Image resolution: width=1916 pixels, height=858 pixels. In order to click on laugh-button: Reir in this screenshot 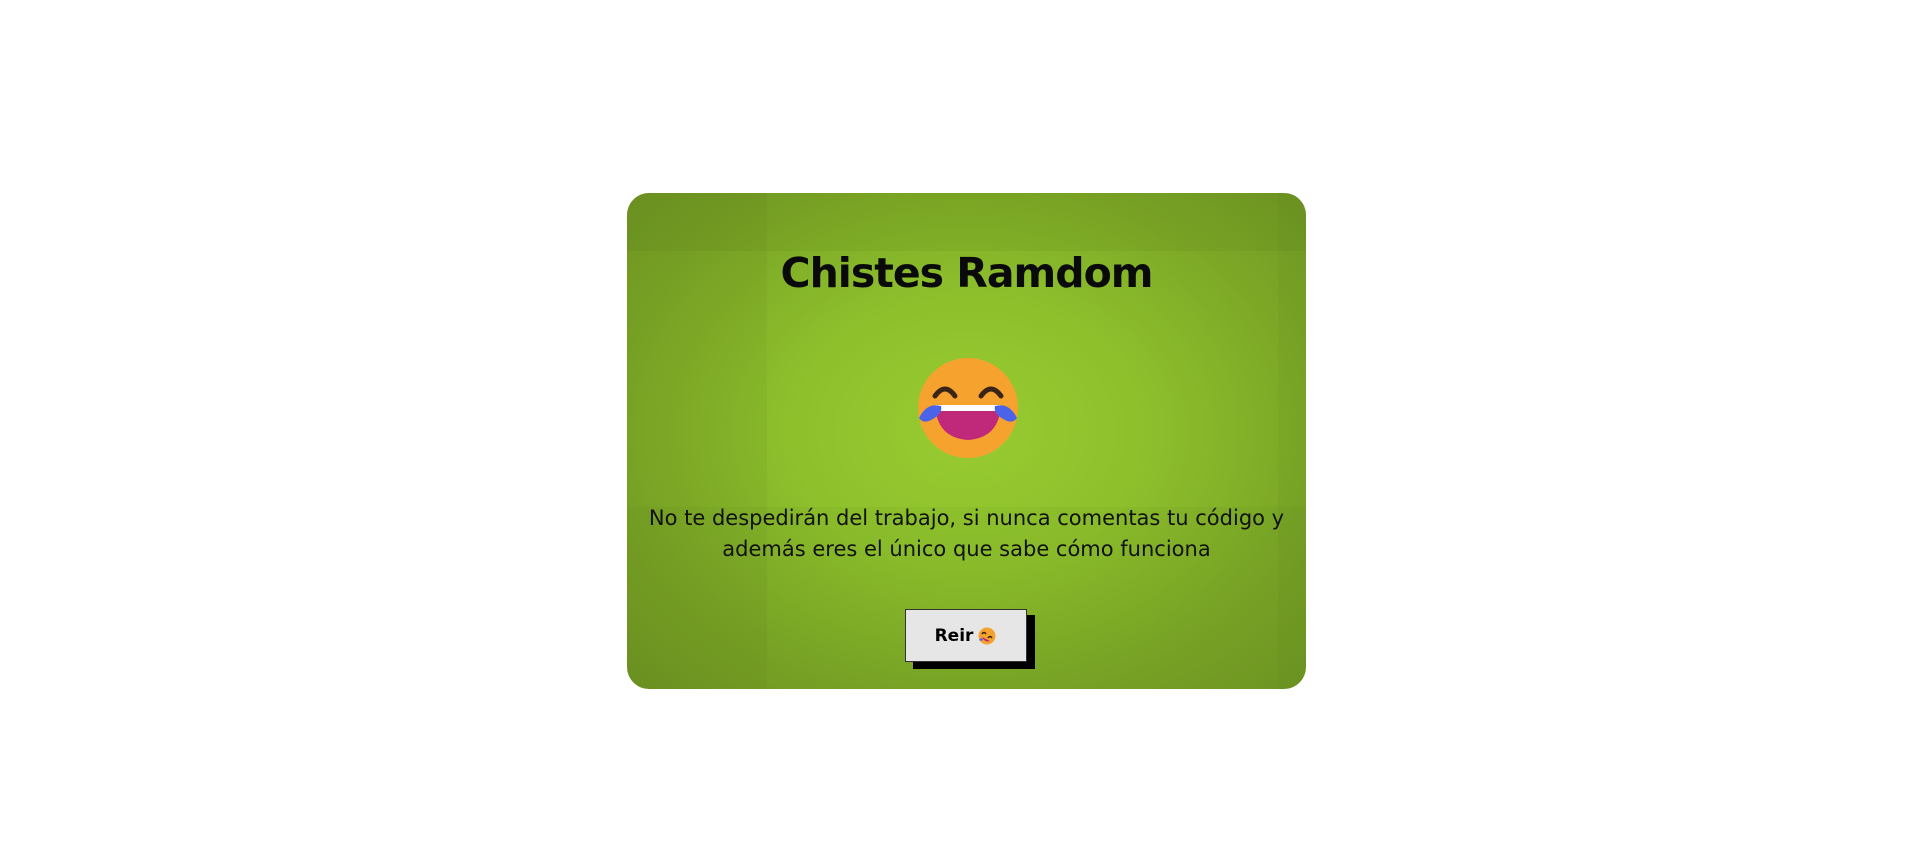, I will do `click(966, 635)`.